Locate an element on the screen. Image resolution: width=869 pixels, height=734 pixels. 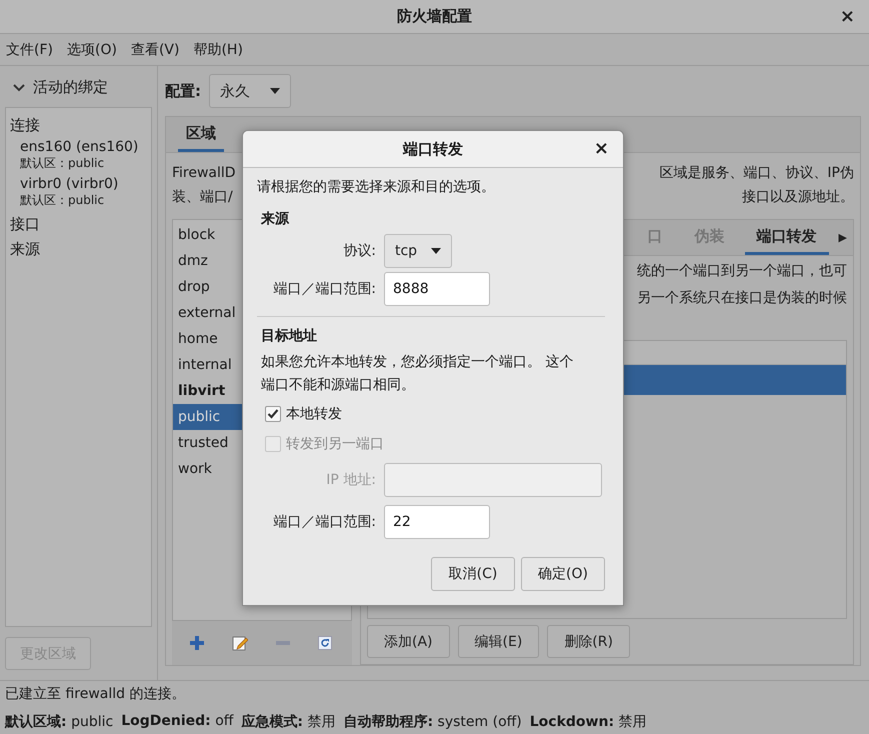
field-label: 协议: is located at coordinates (359, 251).